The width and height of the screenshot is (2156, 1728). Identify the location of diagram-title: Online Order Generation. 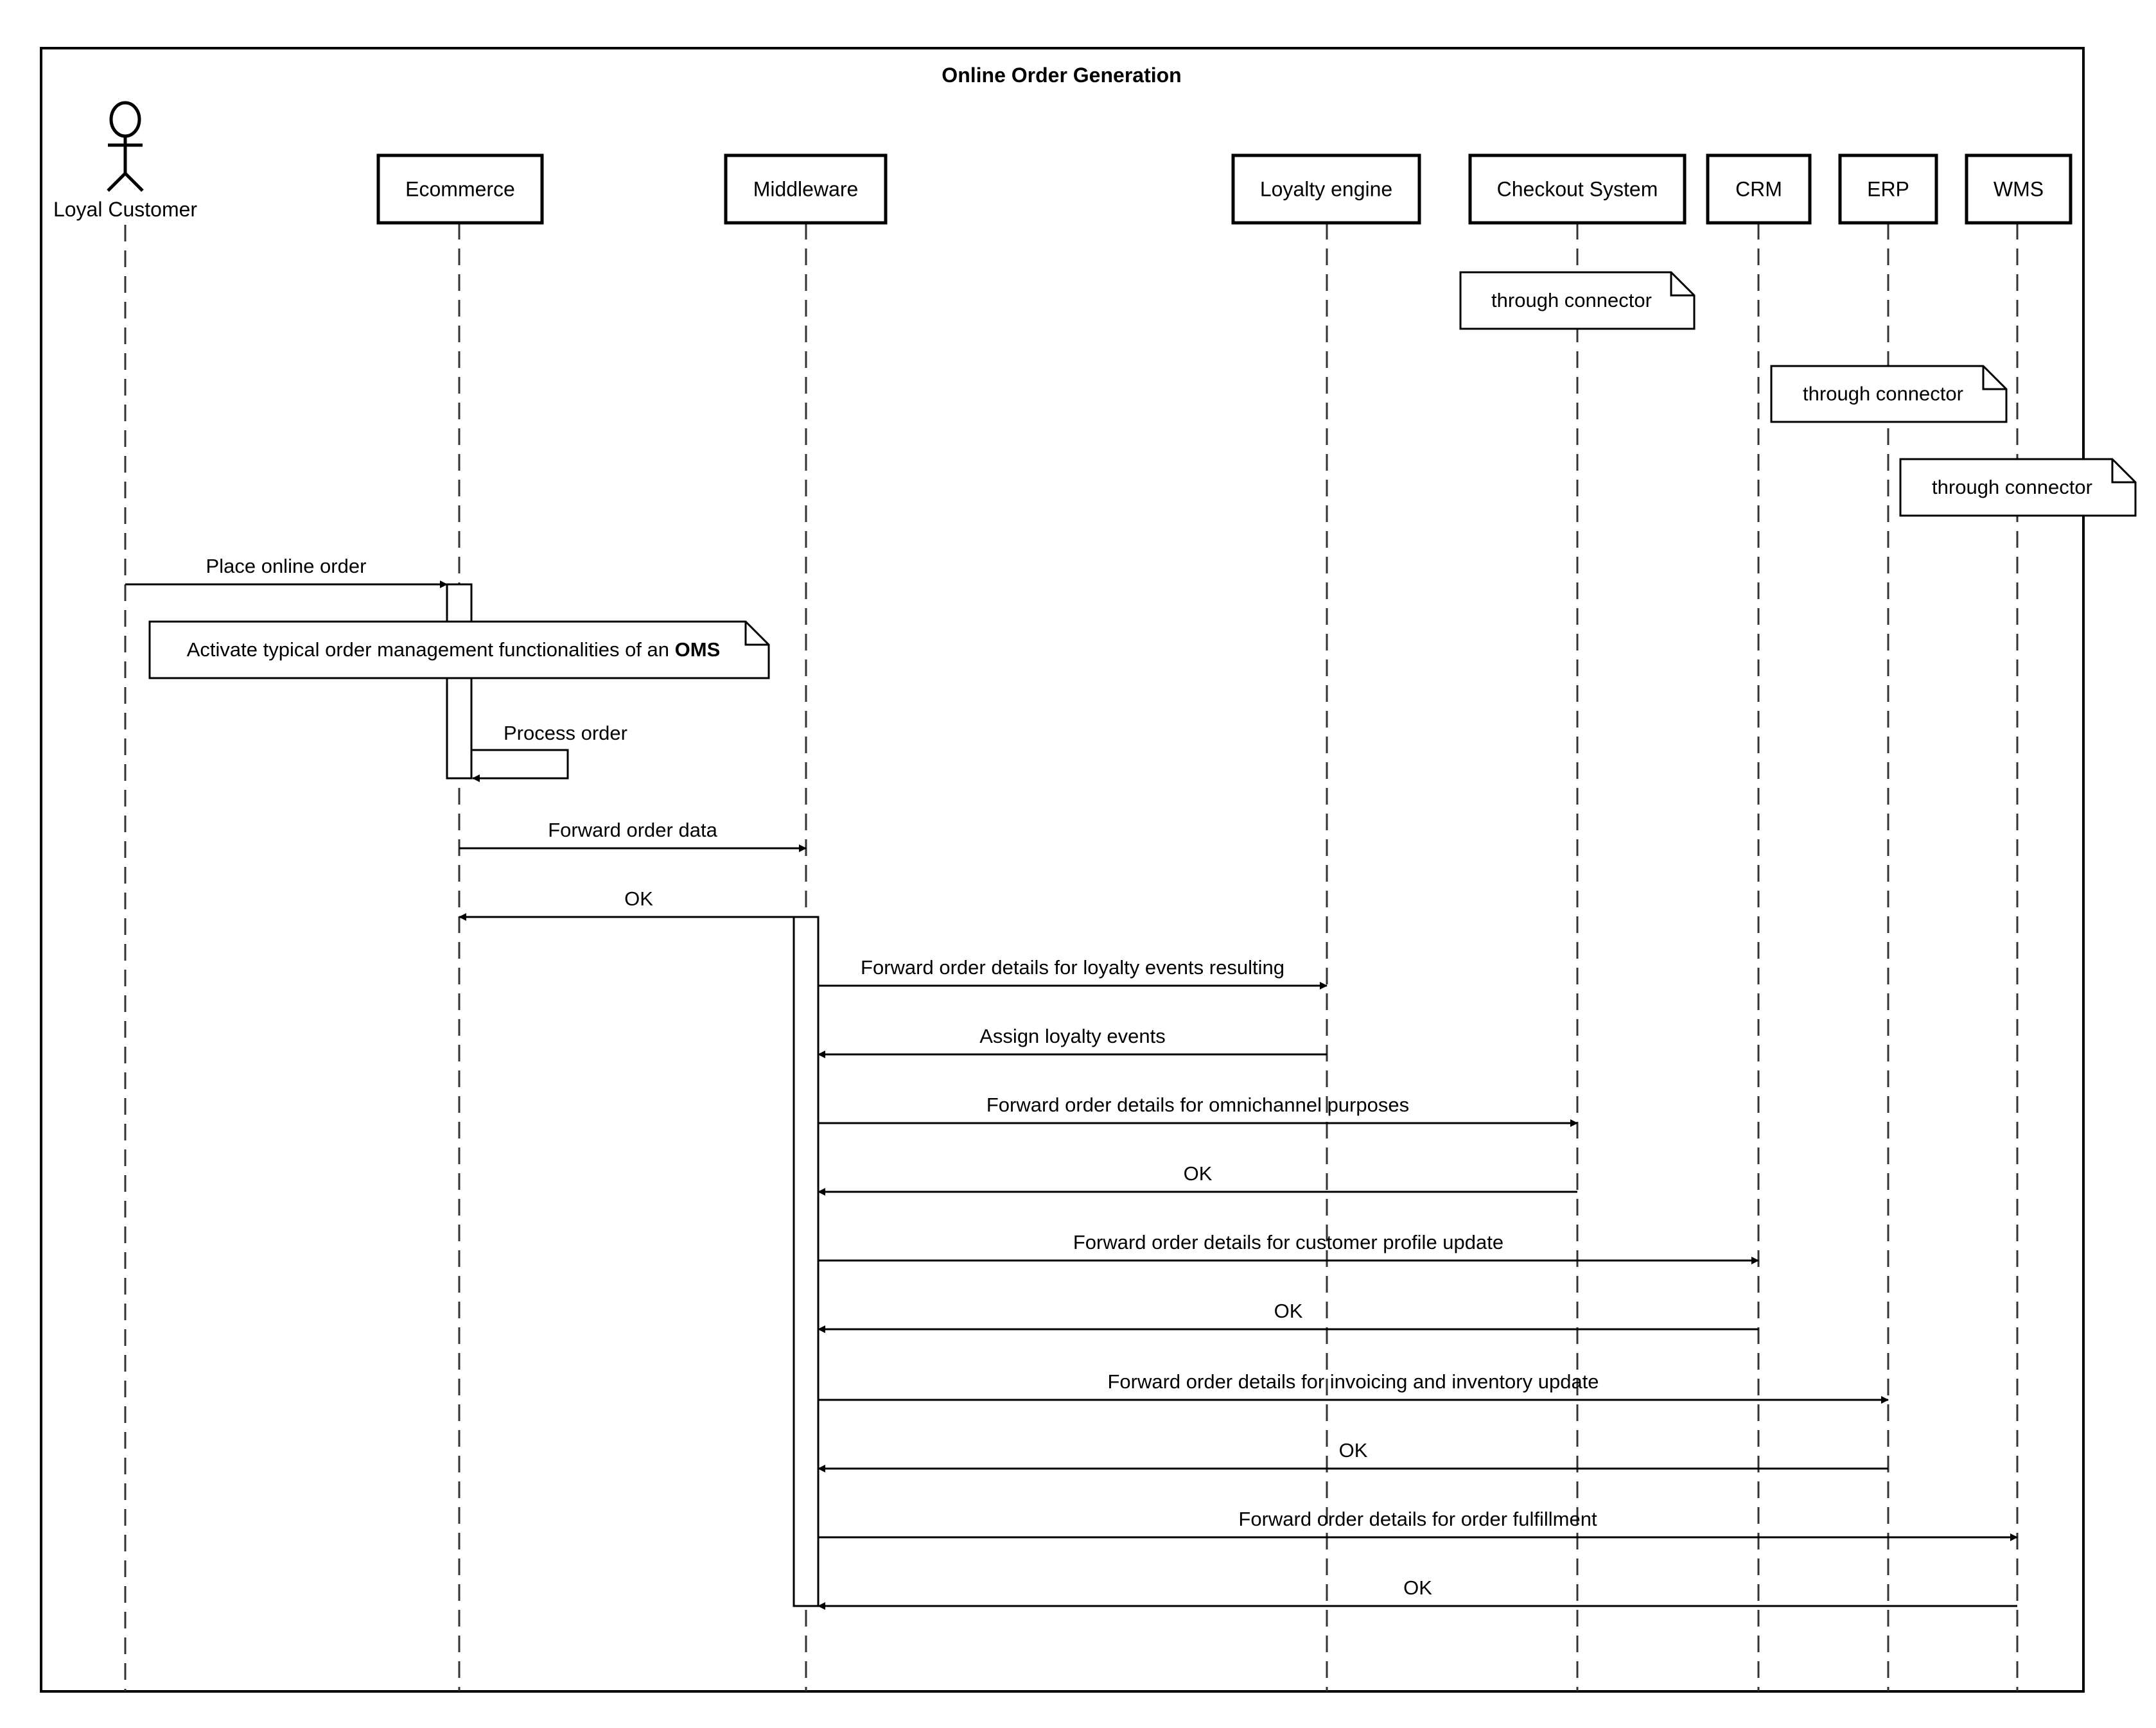
(1061, 76).